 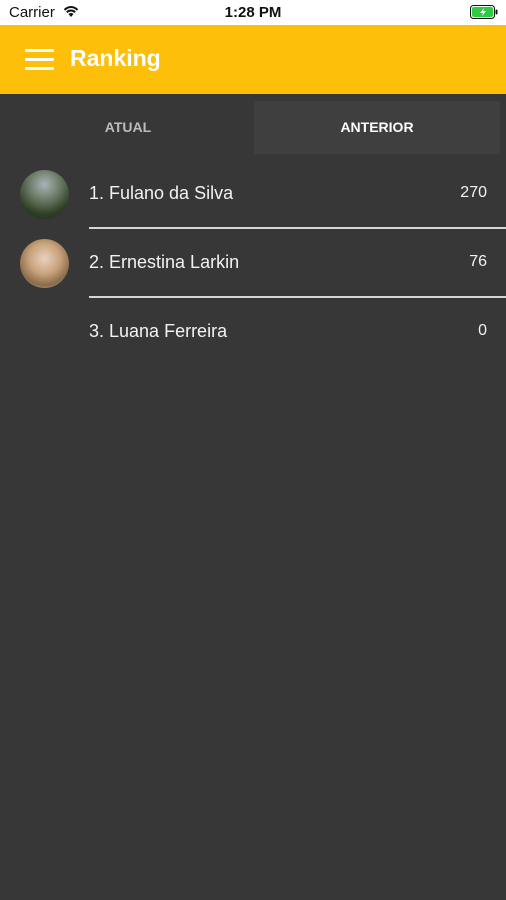 I want to click on player-score: 270, so click(x=473, y=192).